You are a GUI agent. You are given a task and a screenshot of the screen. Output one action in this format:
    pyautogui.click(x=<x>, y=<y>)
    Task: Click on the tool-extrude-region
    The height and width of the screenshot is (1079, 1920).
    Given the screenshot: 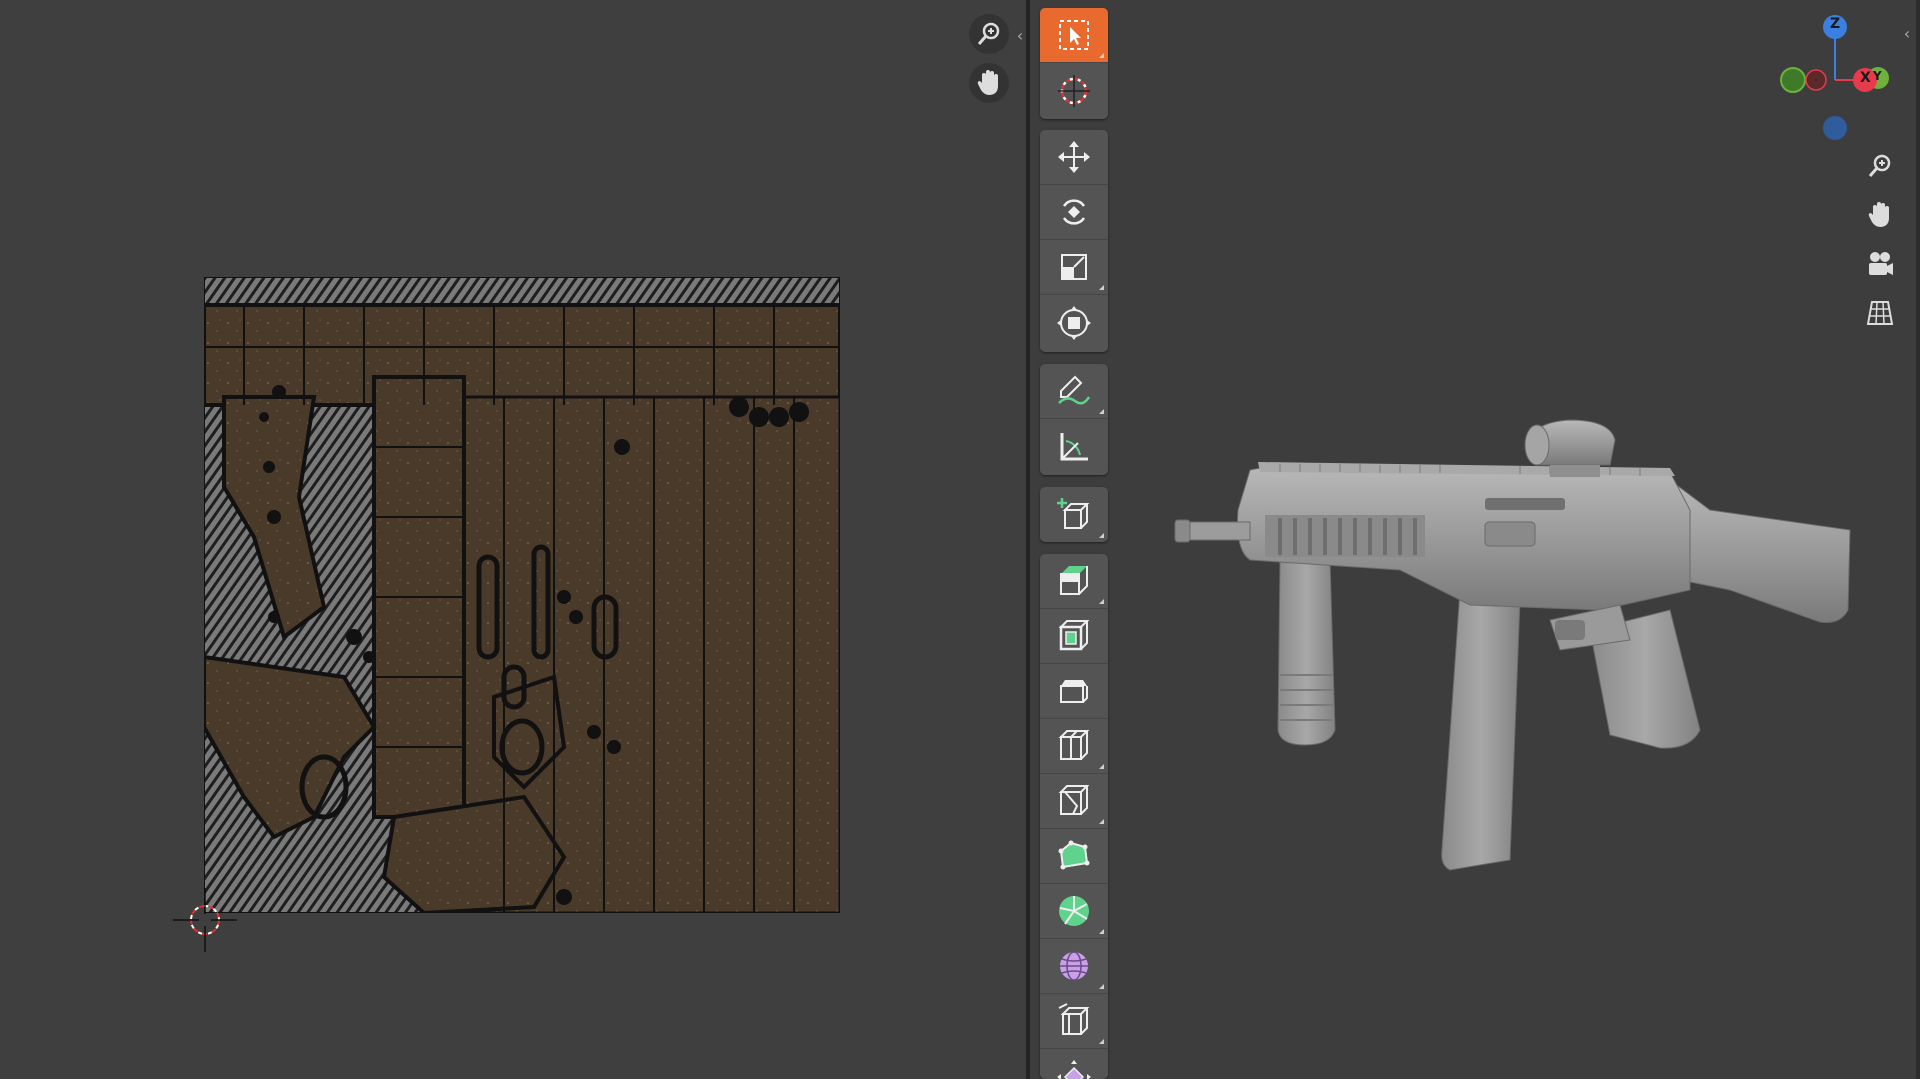 What is the action you would take?
    pyautogui.click(x=1074, y=581)
    